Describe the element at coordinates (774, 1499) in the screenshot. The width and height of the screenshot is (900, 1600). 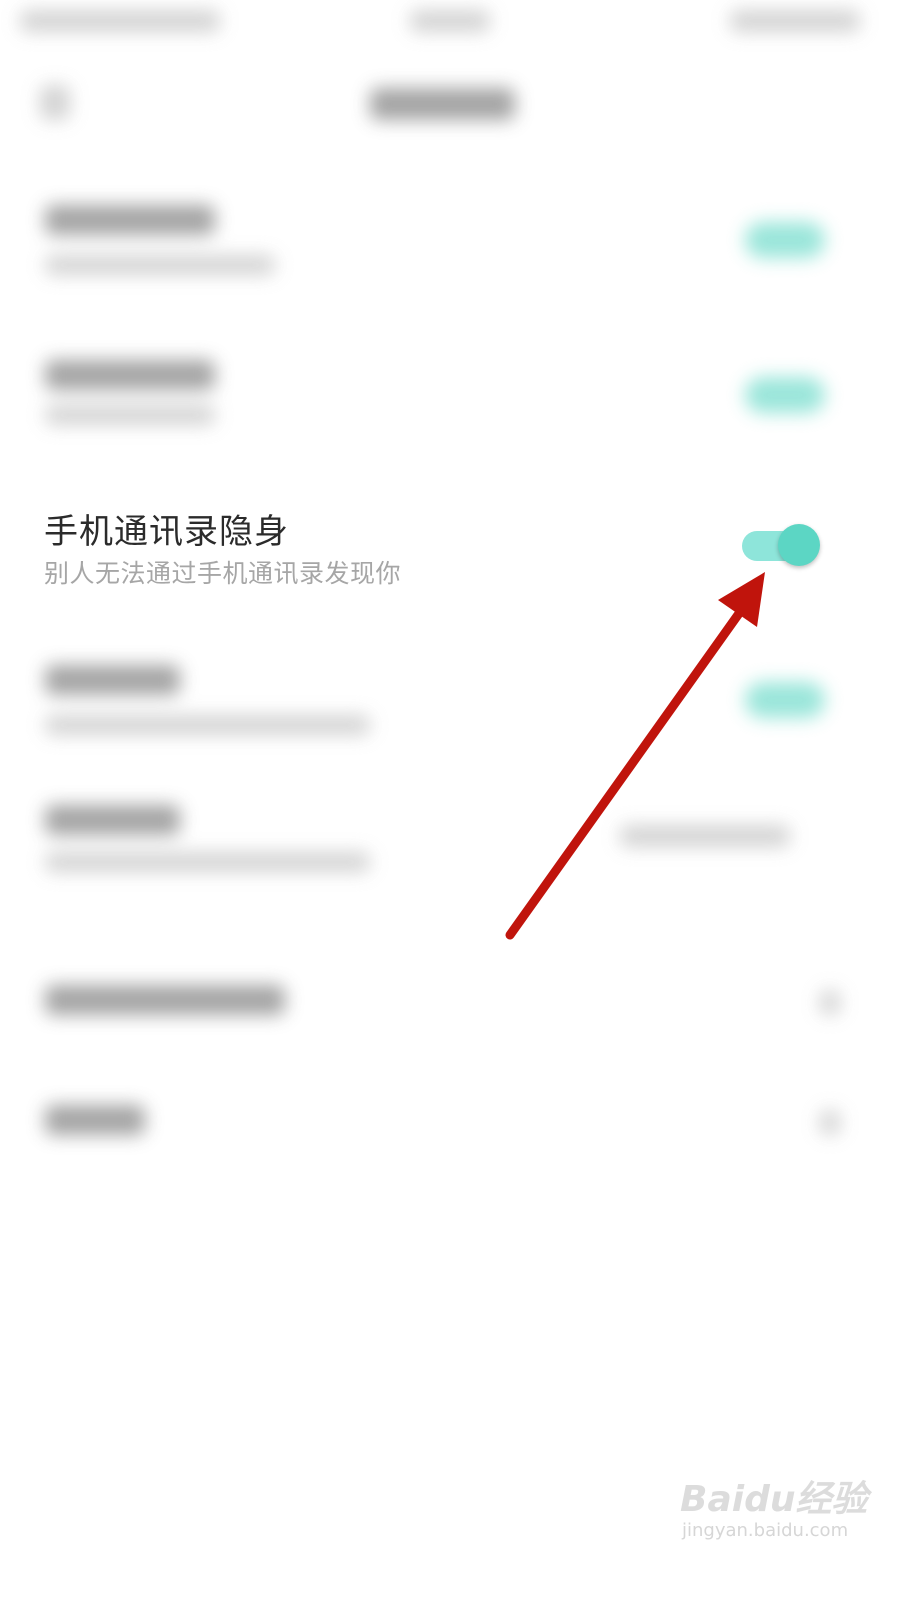
I see `watermark-brand: Baidu经验` at that location.